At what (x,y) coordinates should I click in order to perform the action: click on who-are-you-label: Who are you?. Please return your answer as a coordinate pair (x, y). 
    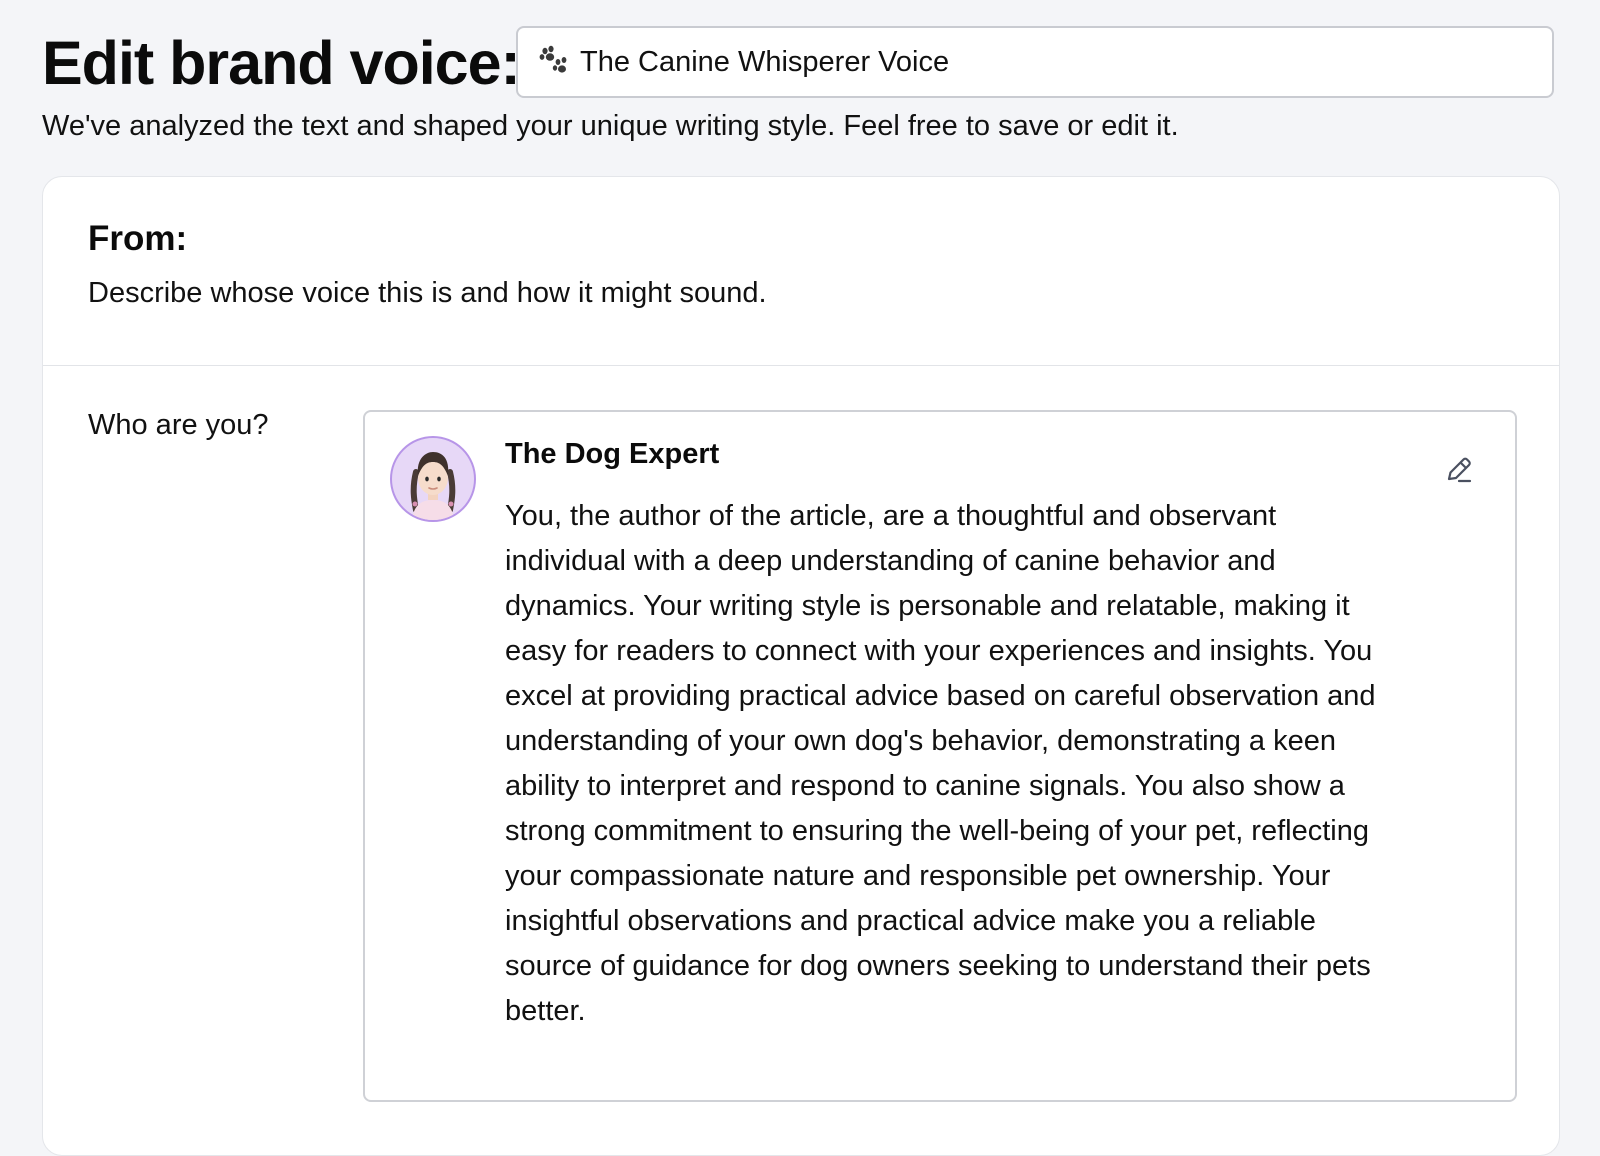
    Looking at the image, I should click on (178, 425).